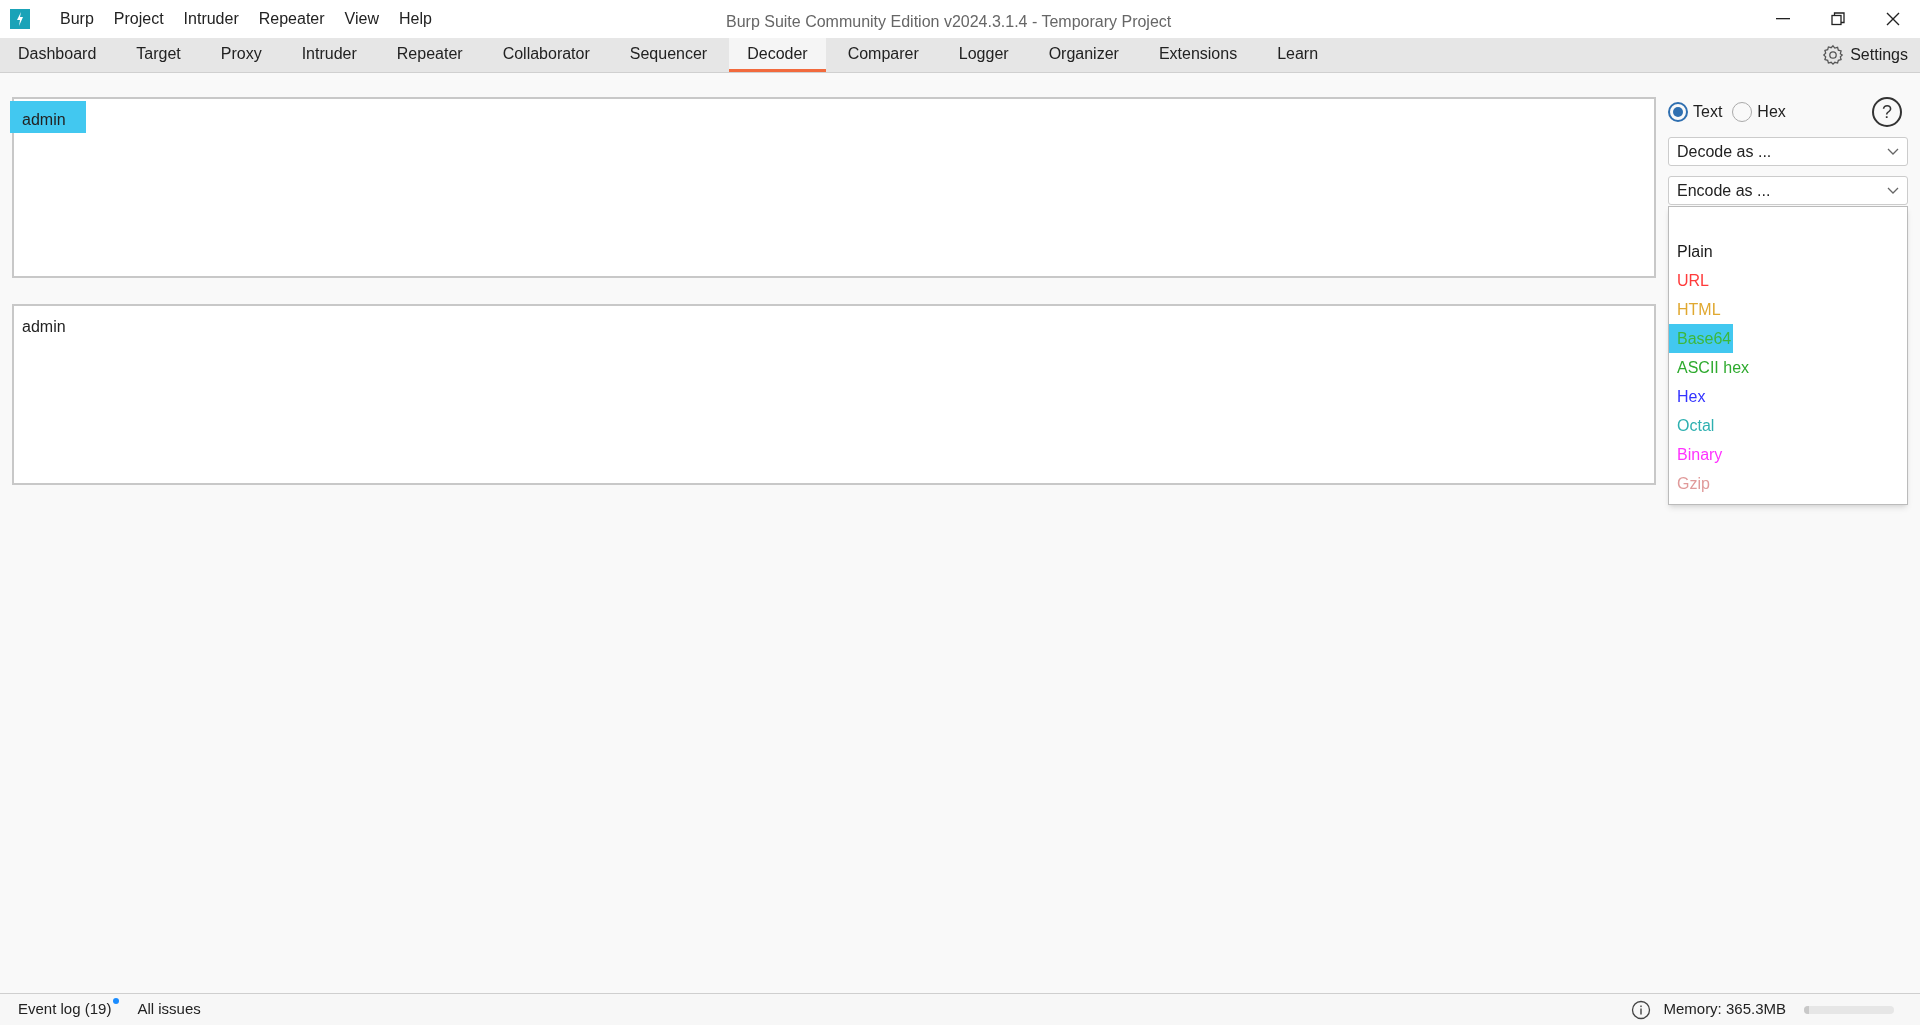 This screenshot has height=1025, width=1920. I want to click on radio-button: Text, so click(1695, 112).